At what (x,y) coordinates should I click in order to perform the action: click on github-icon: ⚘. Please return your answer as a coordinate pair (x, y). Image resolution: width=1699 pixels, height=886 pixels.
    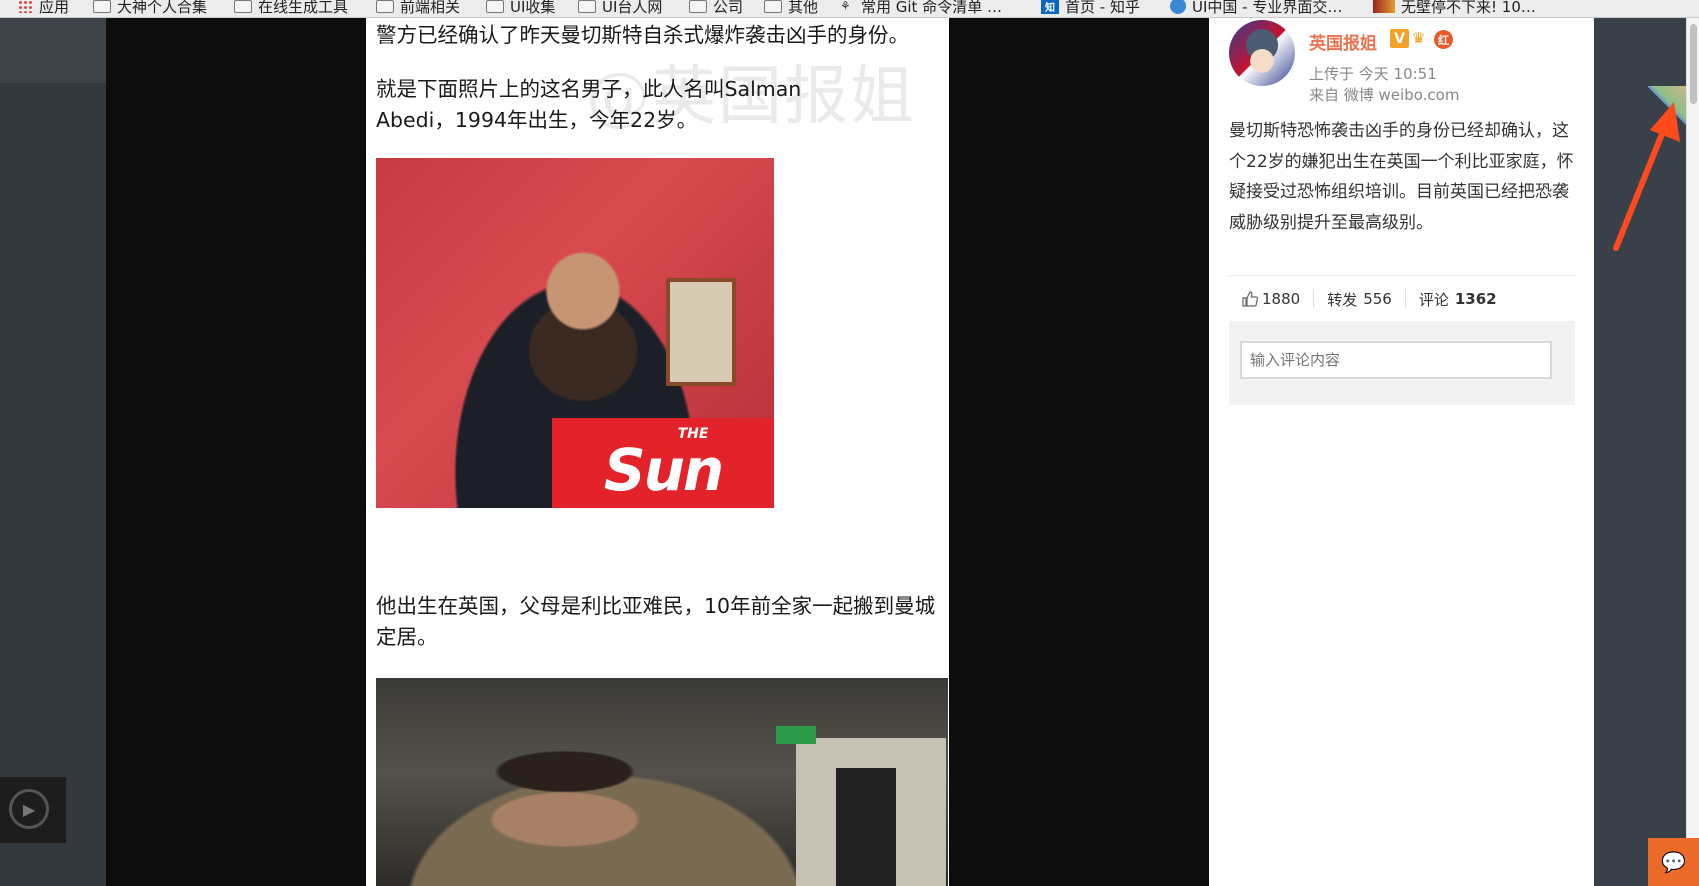
    Looking at the image, I should click on (845, 6).